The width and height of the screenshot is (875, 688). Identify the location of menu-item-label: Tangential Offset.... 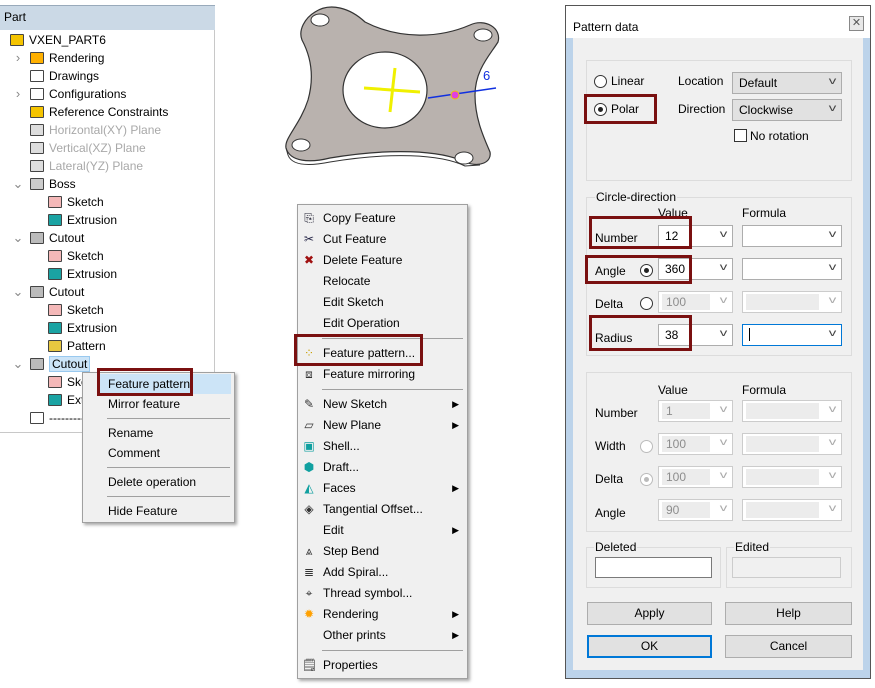
(373, 509).